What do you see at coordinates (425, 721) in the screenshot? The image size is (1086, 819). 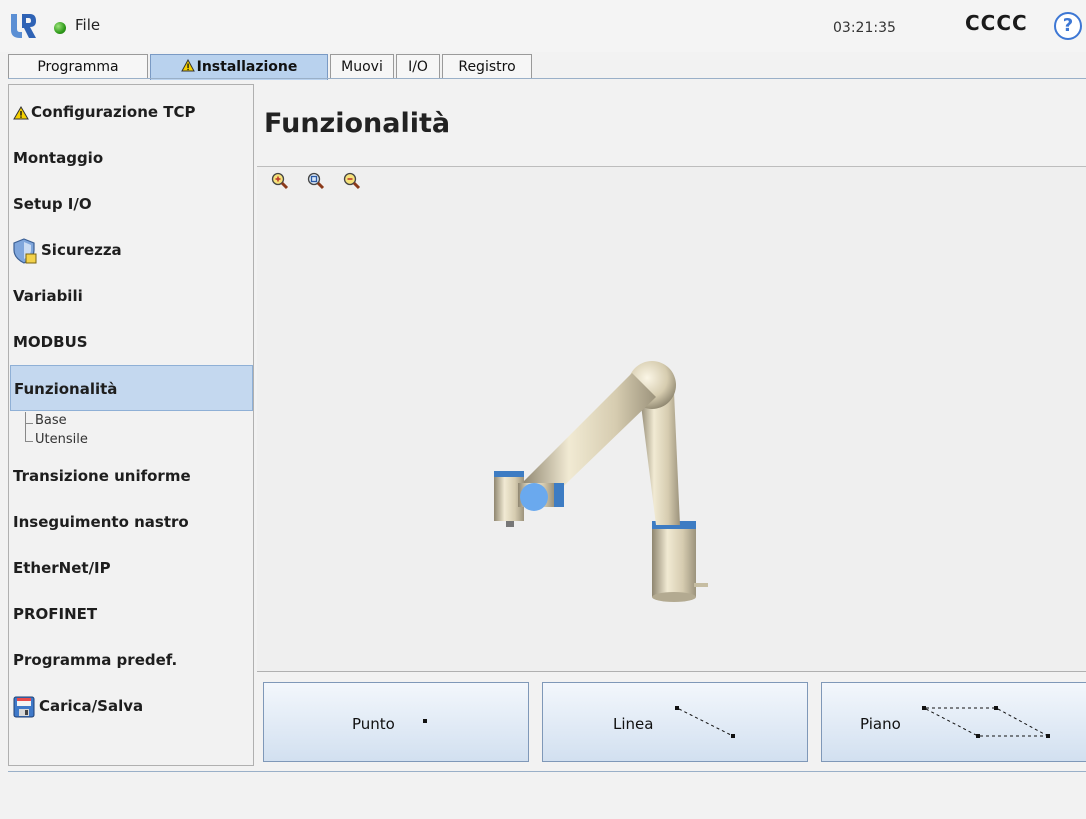 I see `point-icon` at bounding box center [425, 721].